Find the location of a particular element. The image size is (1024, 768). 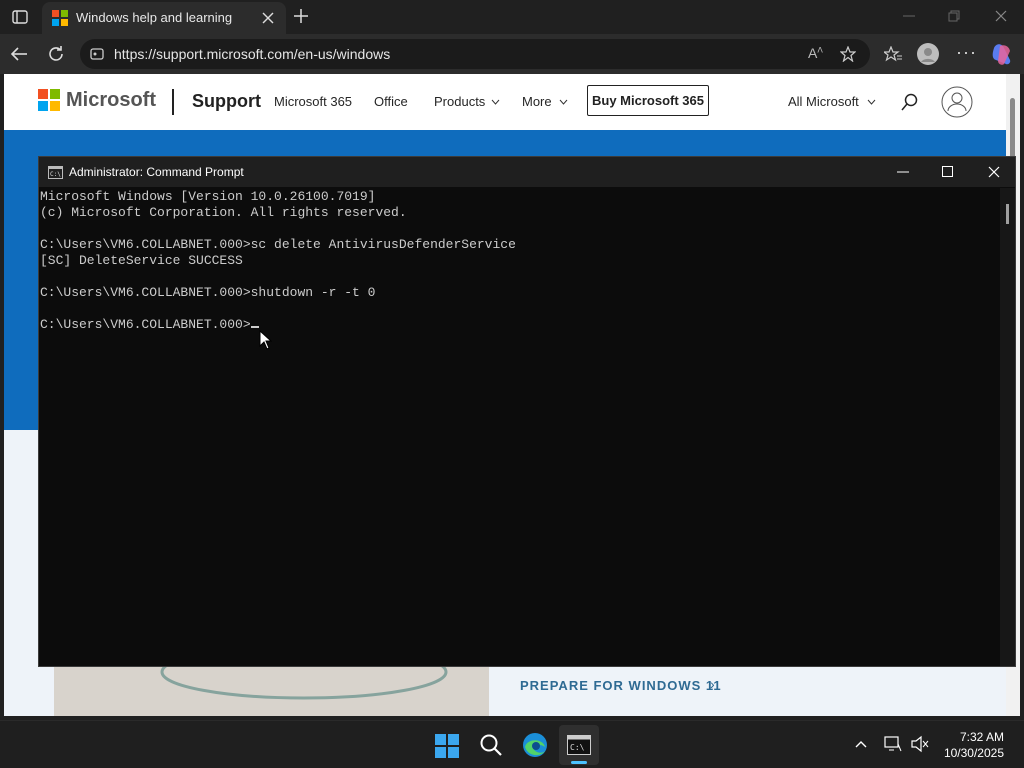

all-microsoft-menu: All Microsoft is located at coordinates (823, 101).